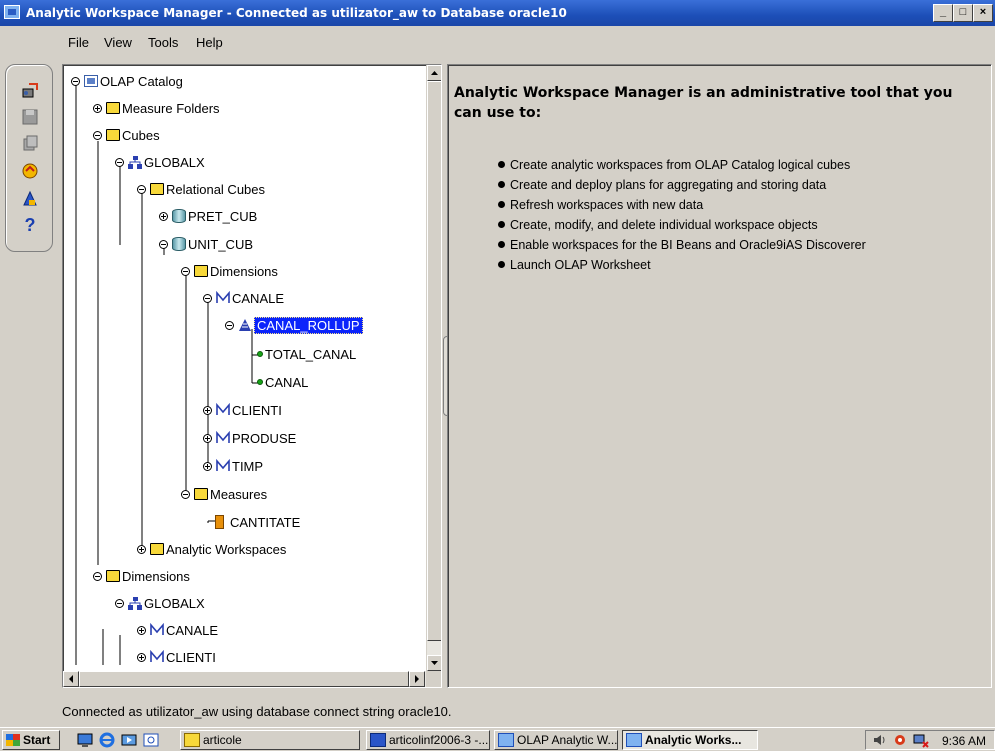 This screenshot has width=995, height=751. I want to click on tree-node-canal: CANAL, so click(282, 382).